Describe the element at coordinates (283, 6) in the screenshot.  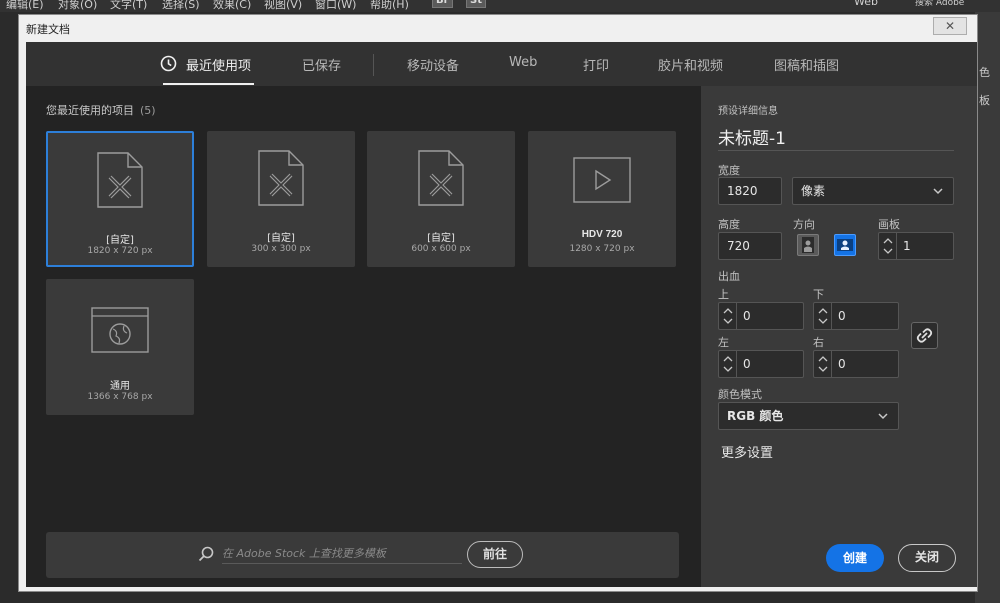
I see `menu-view: 视图(V)` at that location.